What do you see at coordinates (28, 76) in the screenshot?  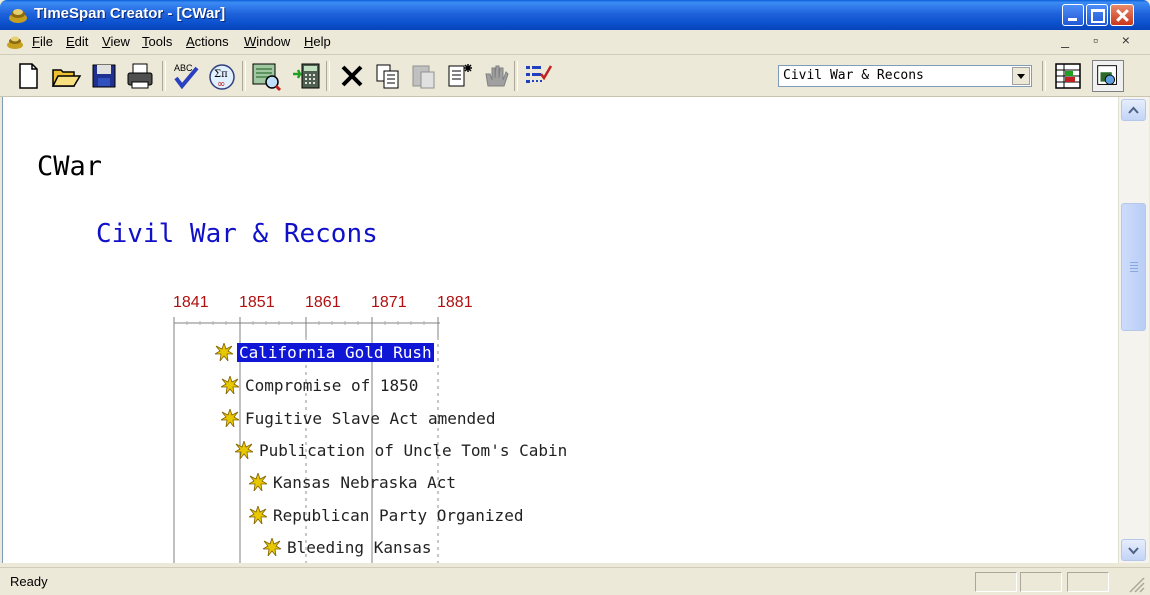 I see `new-icon` at bounding box center [28, 76].